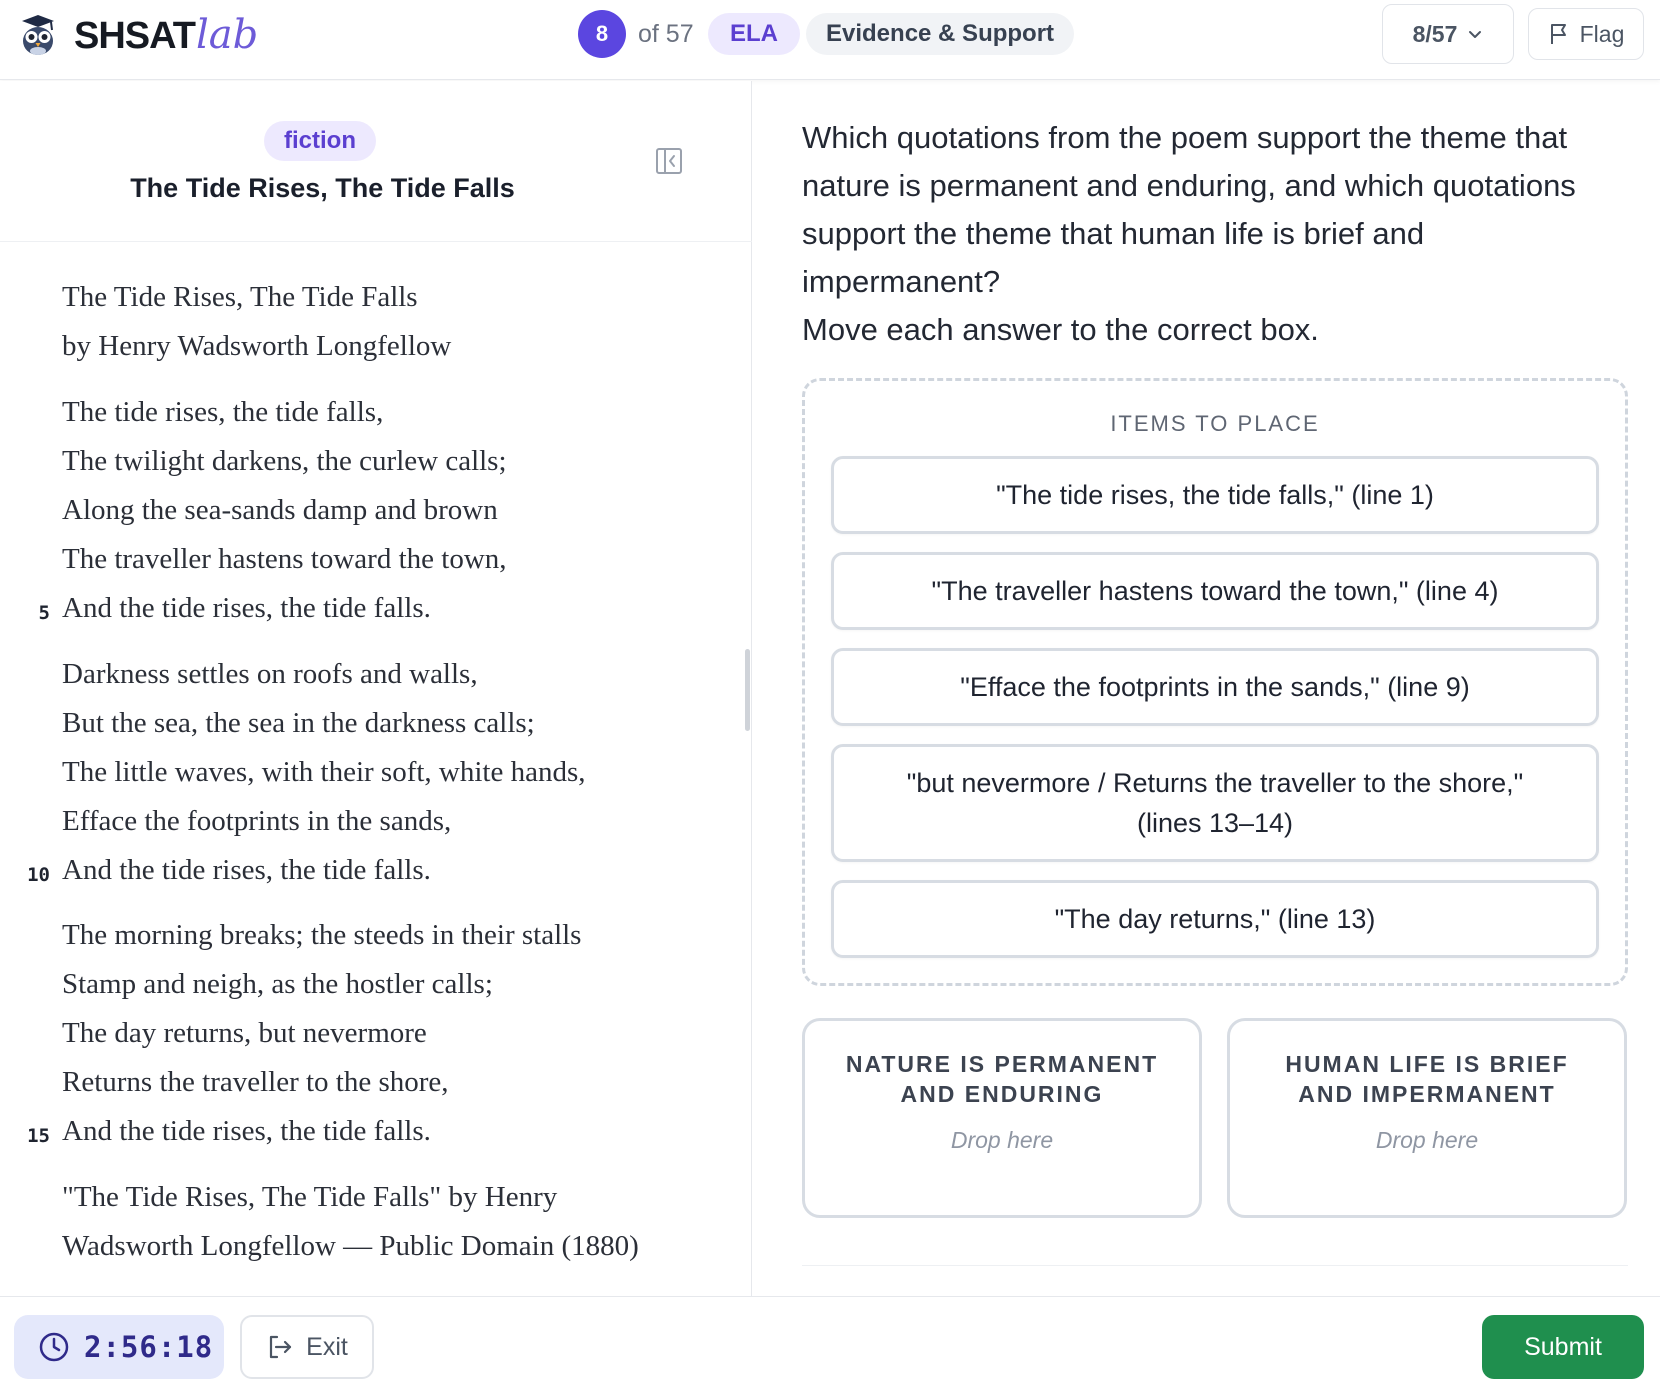 The height and width of the screenshot is (1388, 1660). I want to click on collapse-panel-icon, so click(669, 161).